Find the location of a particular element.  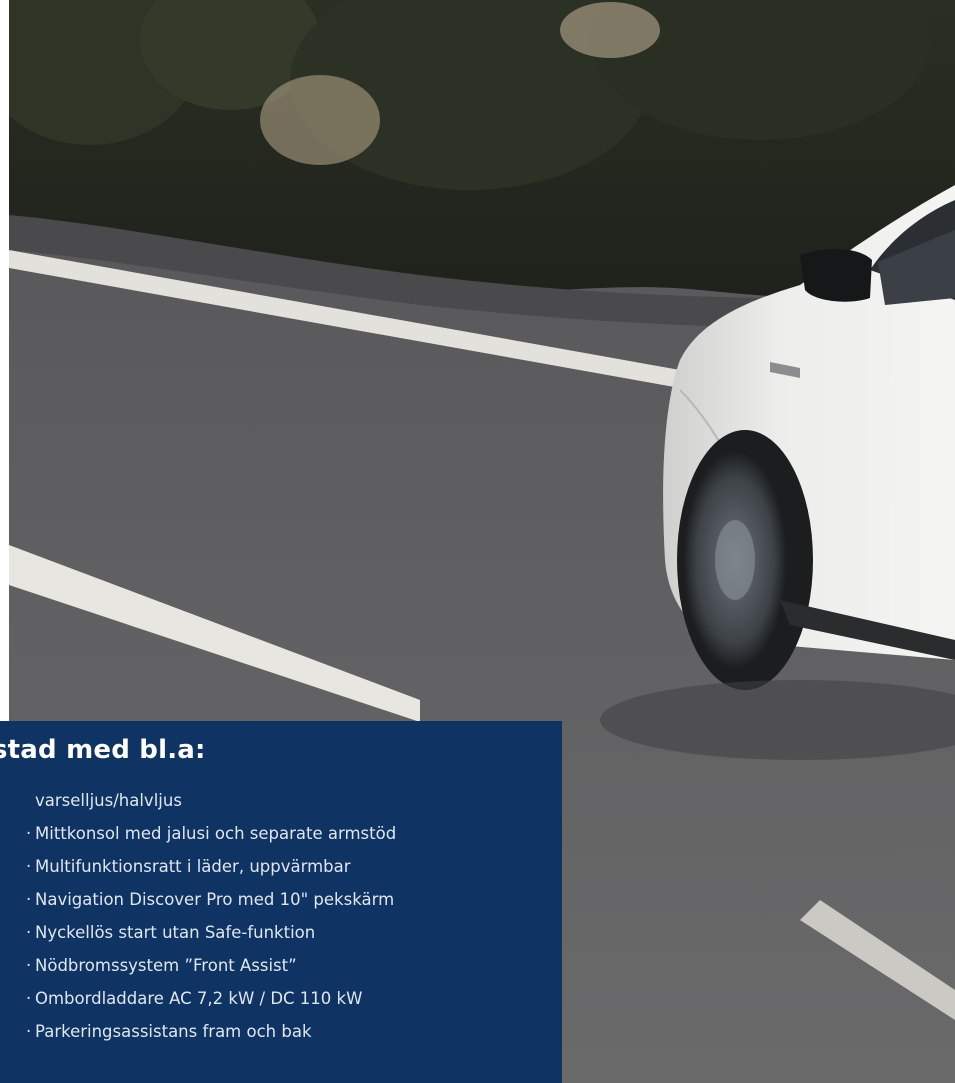

list-item: ·varselljus/halvljus is located at coordinates (211, 807).